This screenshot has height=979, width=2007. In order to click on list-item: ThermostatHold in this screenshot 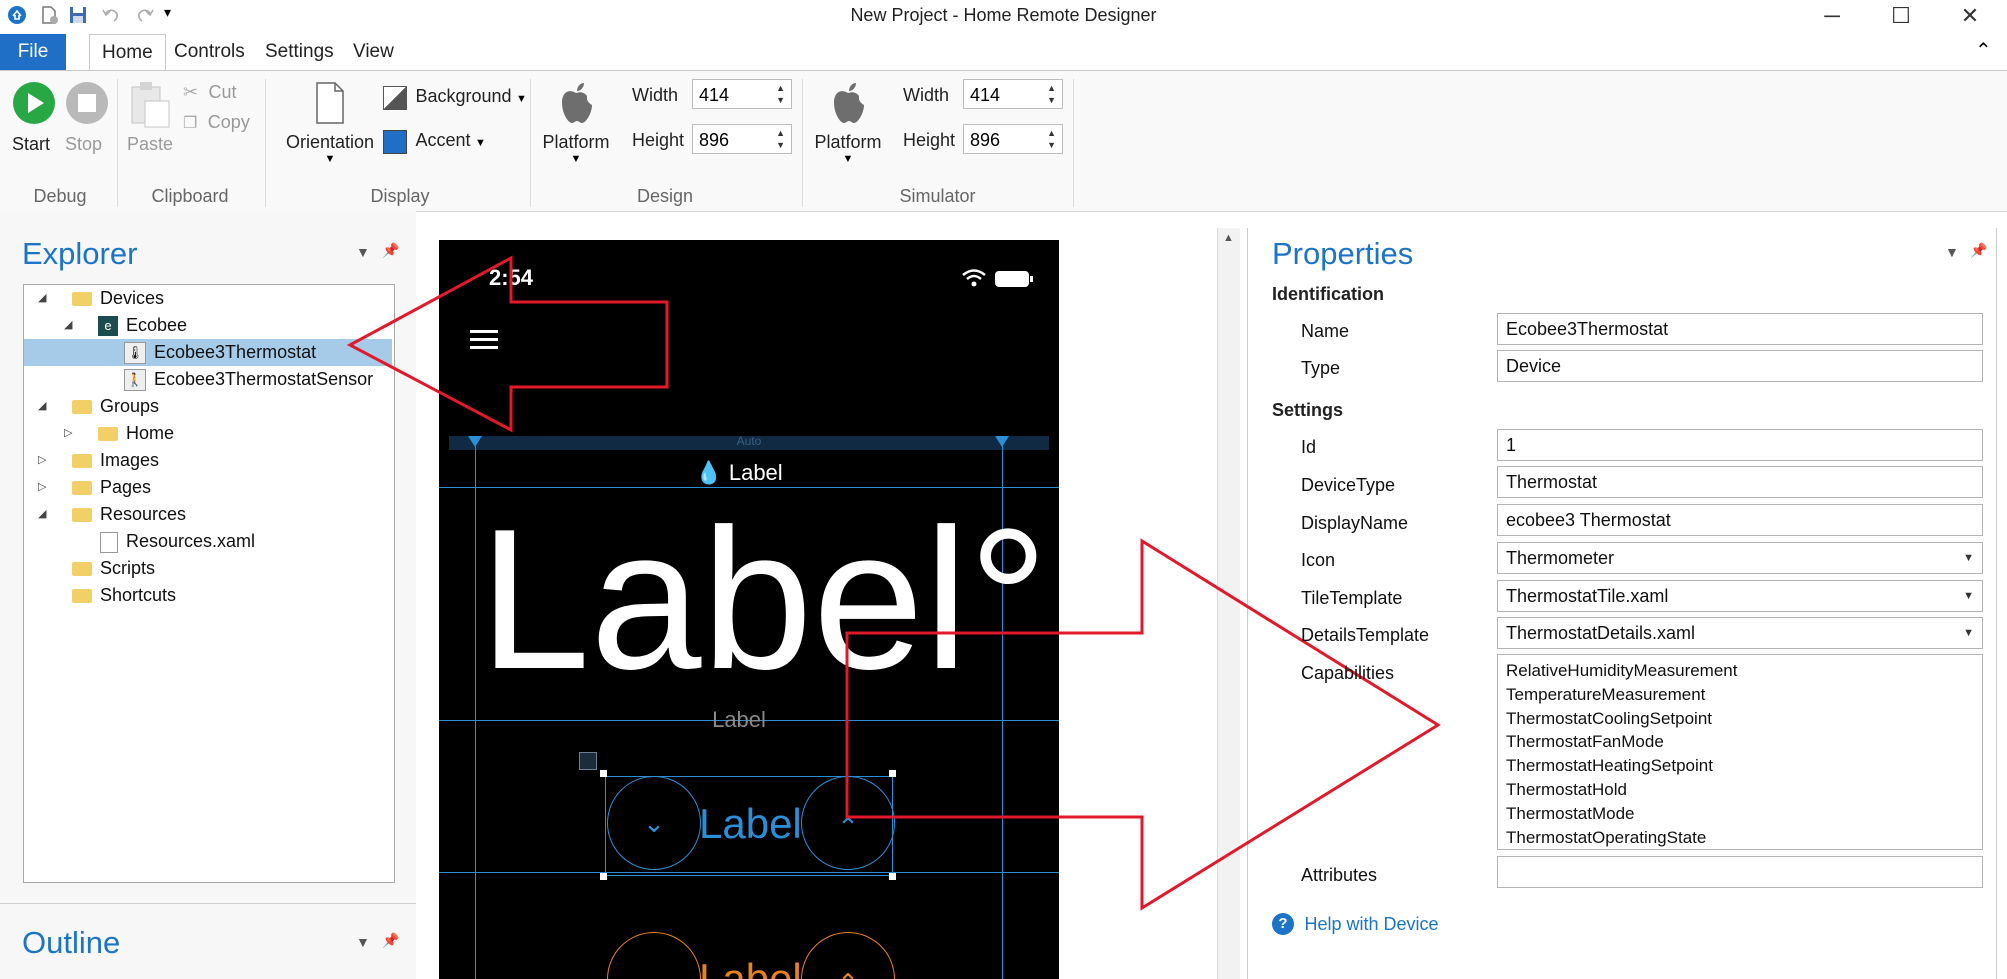, I will do `click(1740, 790)`.